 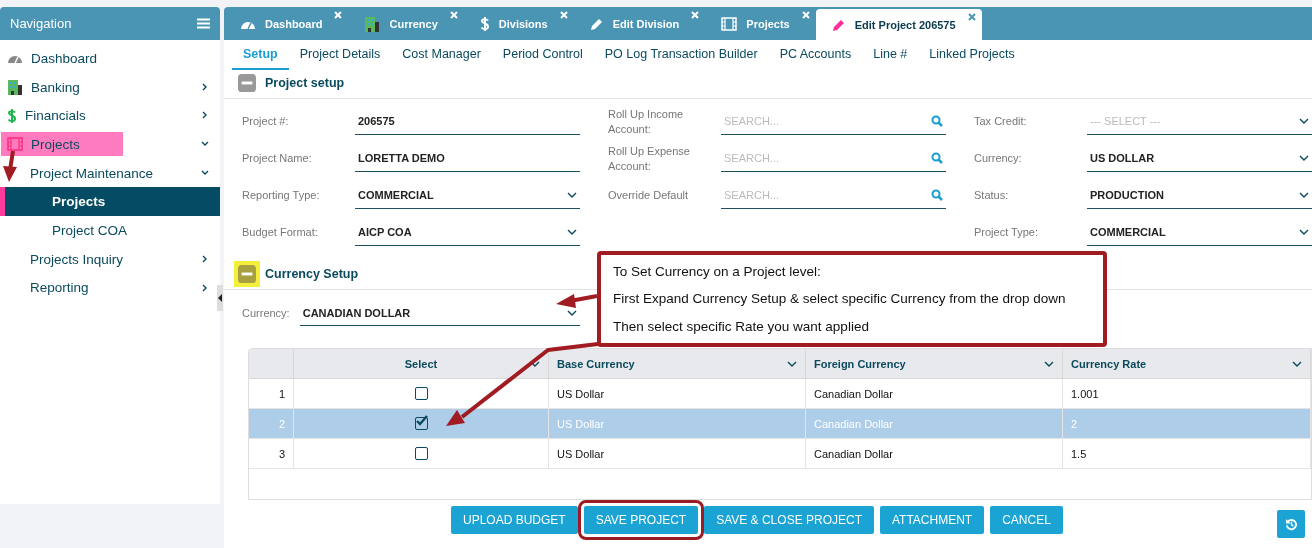 What do you see at coordinates (992, 195) in the screenshot?
I see `field-label: Status:` at bounding box center [992, 195].